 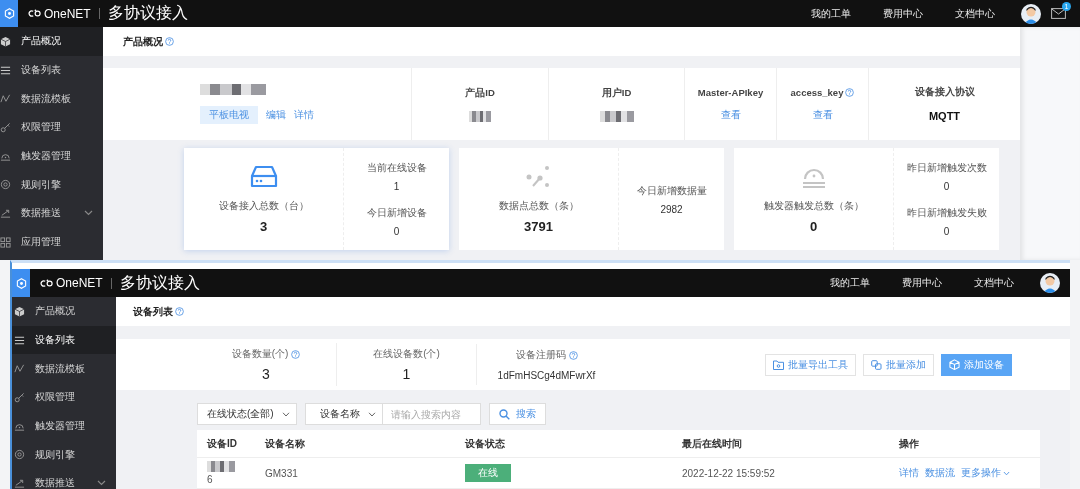 What do you see at coordinates (263, 176) in the screenshot?
I see `drive-icon` at bounding box center [263, 176].